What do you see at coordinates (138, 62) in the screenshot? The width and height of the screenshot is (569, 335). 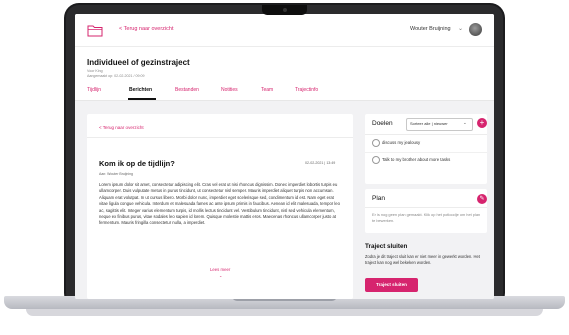 I see `page-title: Individueel of gezinstraject` at bounding box center [138, 62].